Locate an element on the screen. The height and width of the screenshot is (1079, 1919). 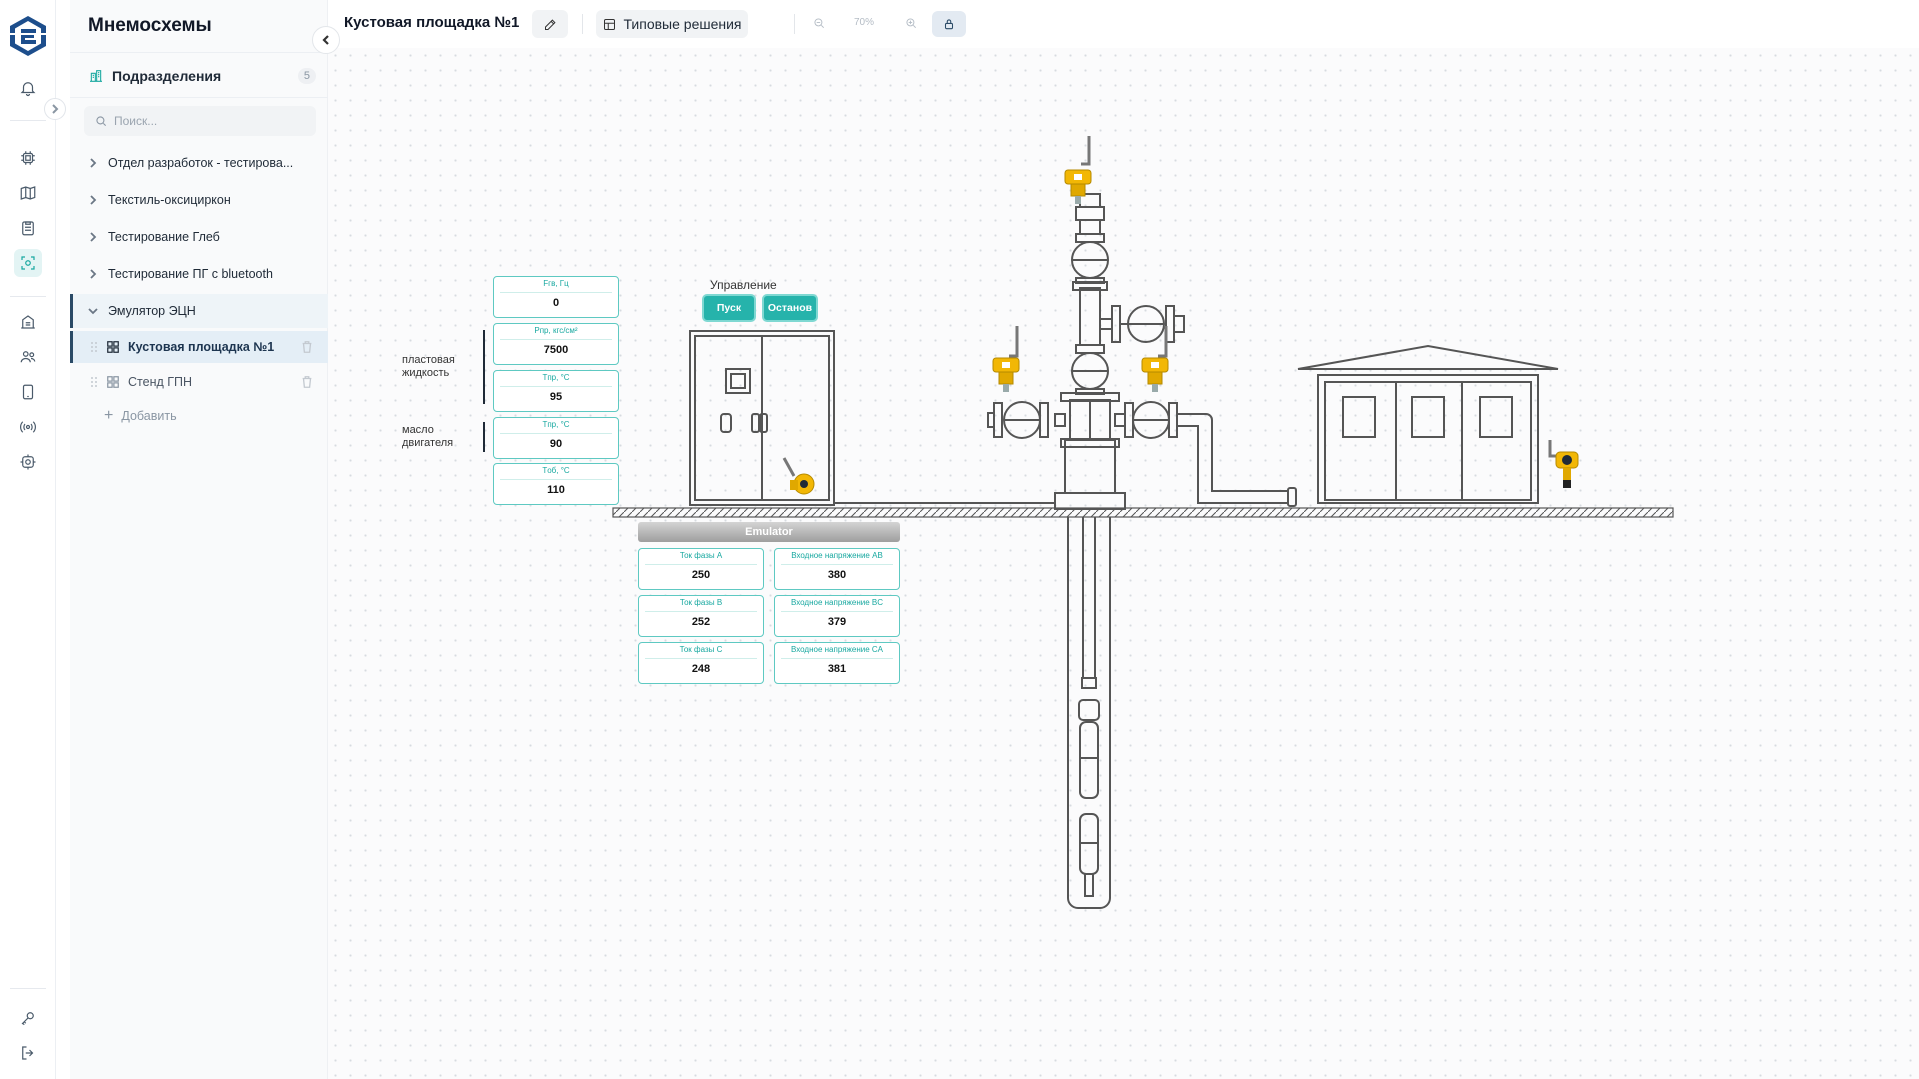
value-readout: 7500 is located at coordinates (556, 350).